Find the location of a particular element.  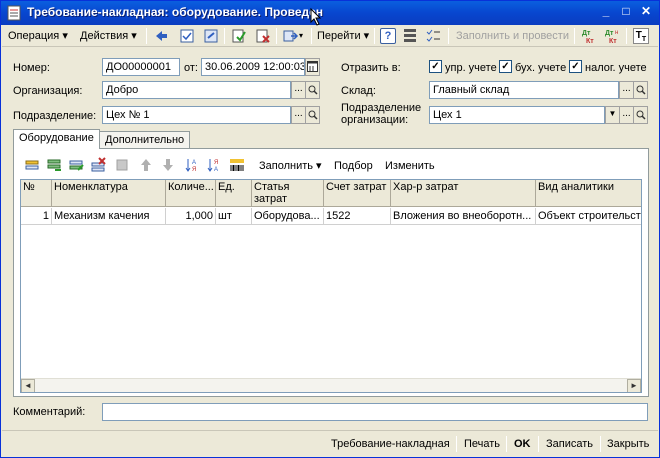

svg-text: Дт is located at coordinates (586, 33).